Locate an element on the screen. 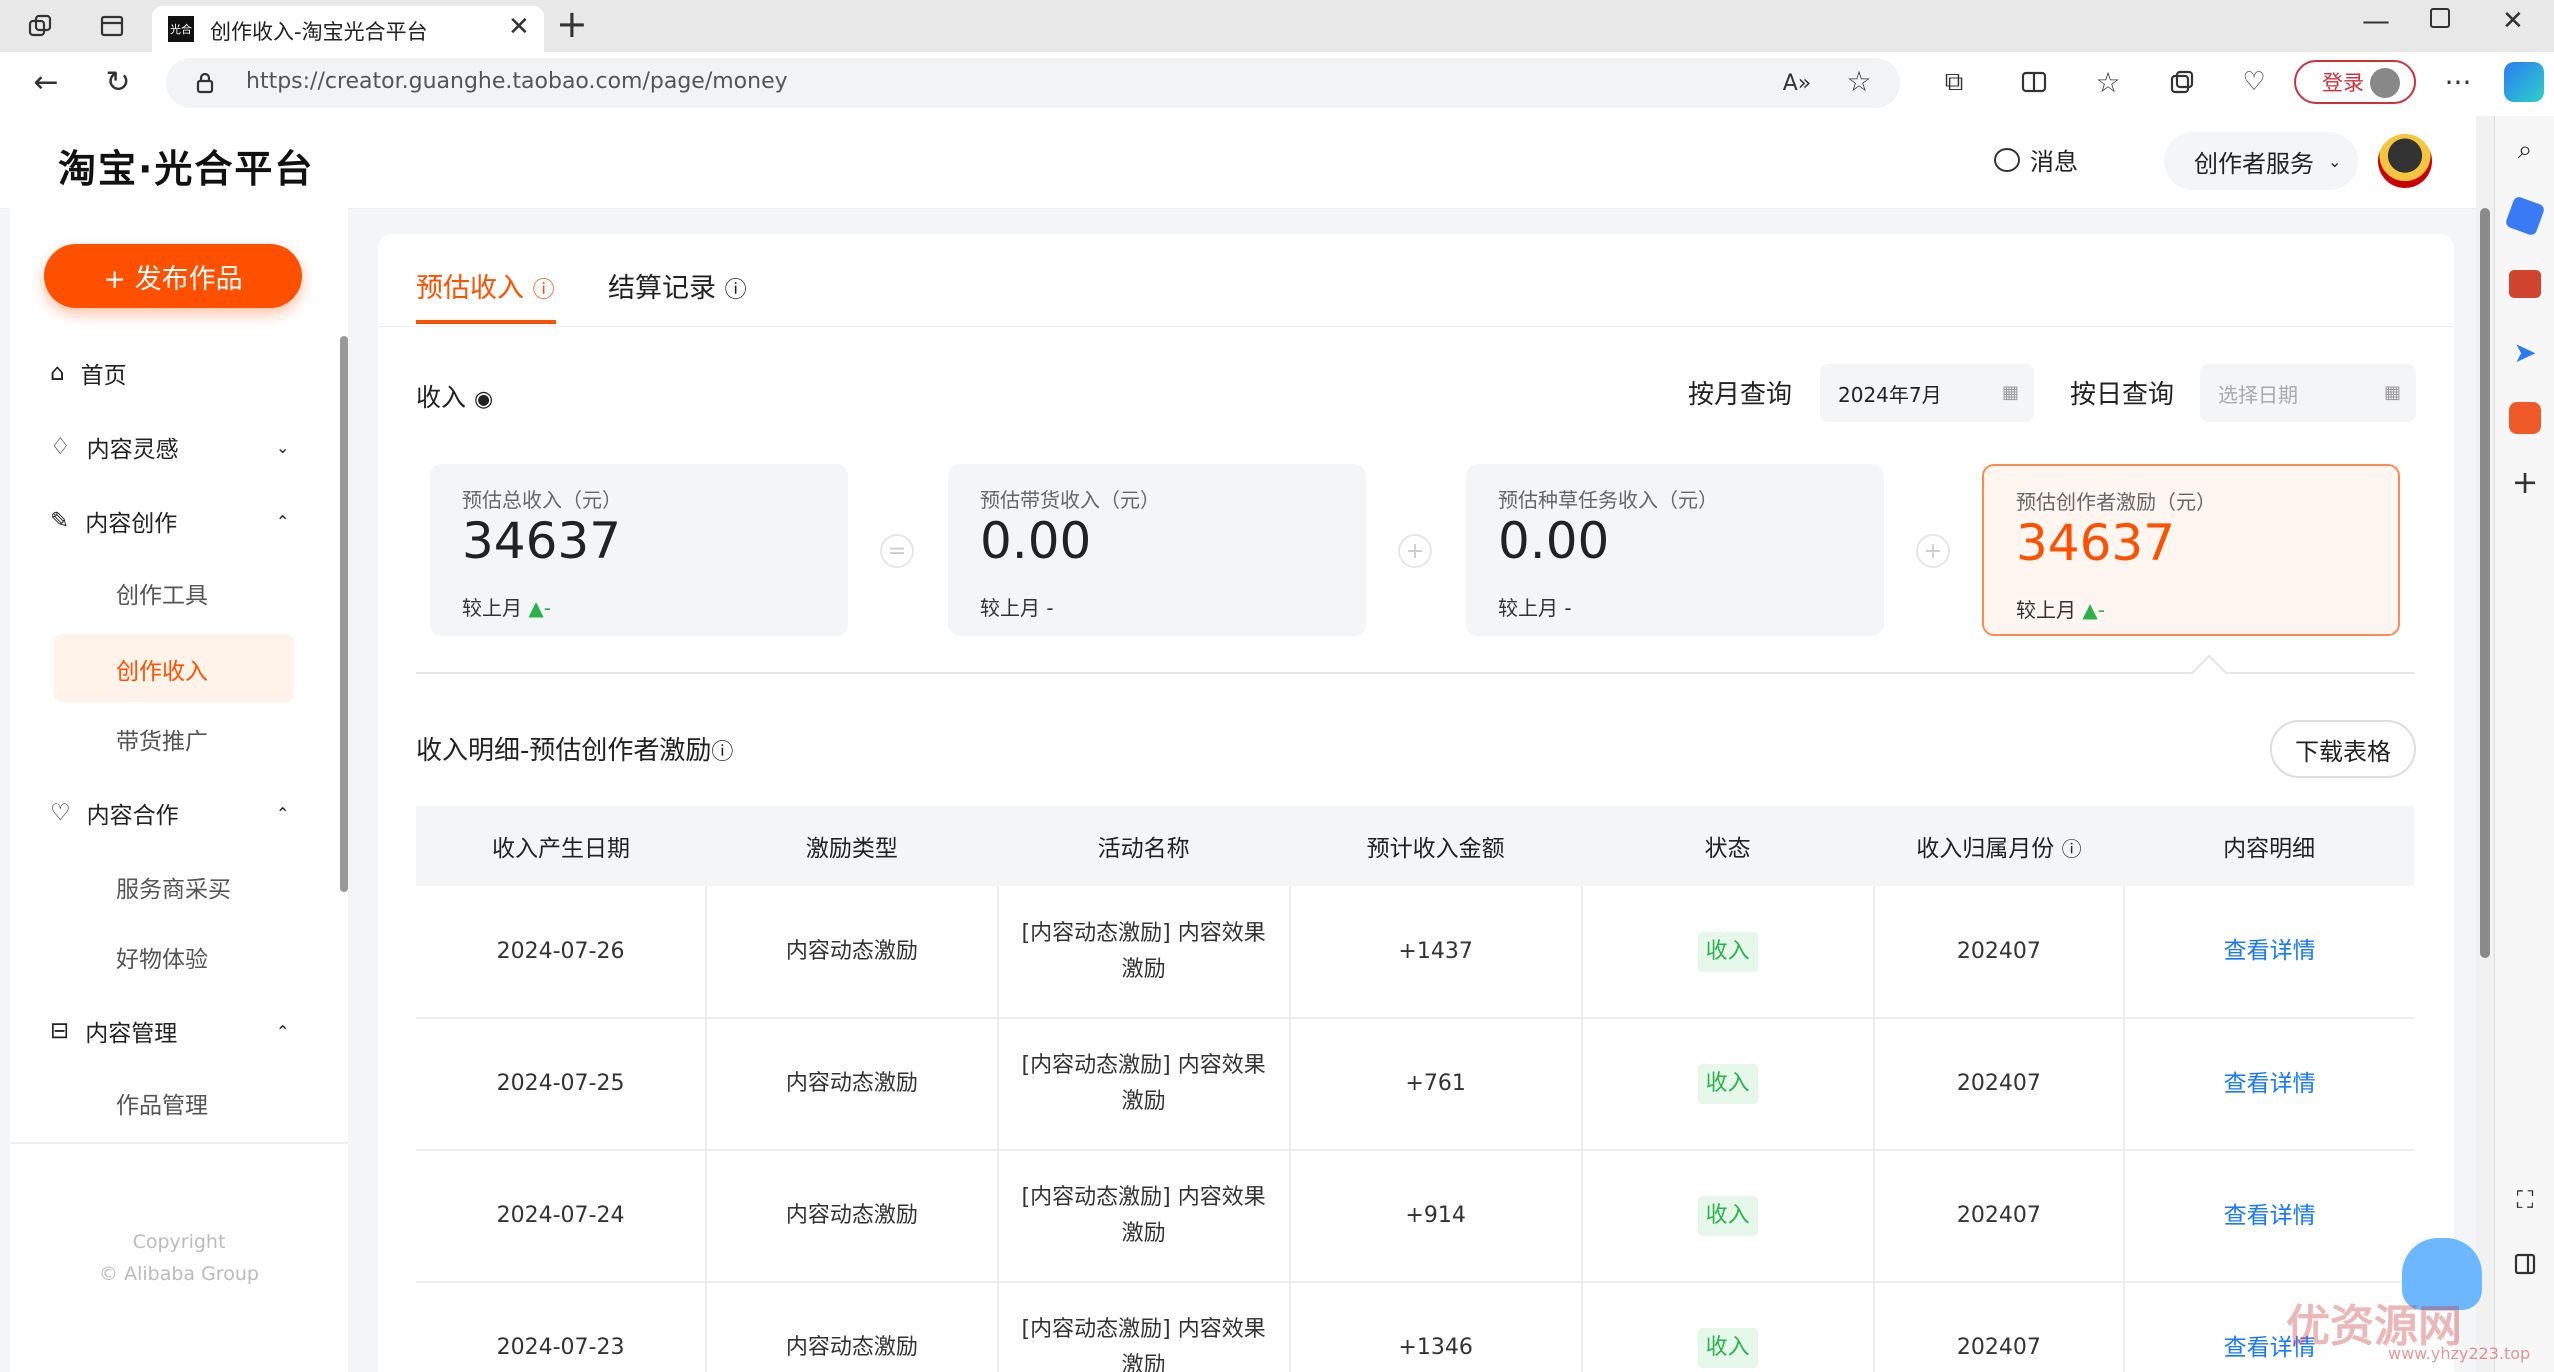 This screenshot has width=2554, height=1372. kpi-trend: ▲- is located at coordinates (539, 608).